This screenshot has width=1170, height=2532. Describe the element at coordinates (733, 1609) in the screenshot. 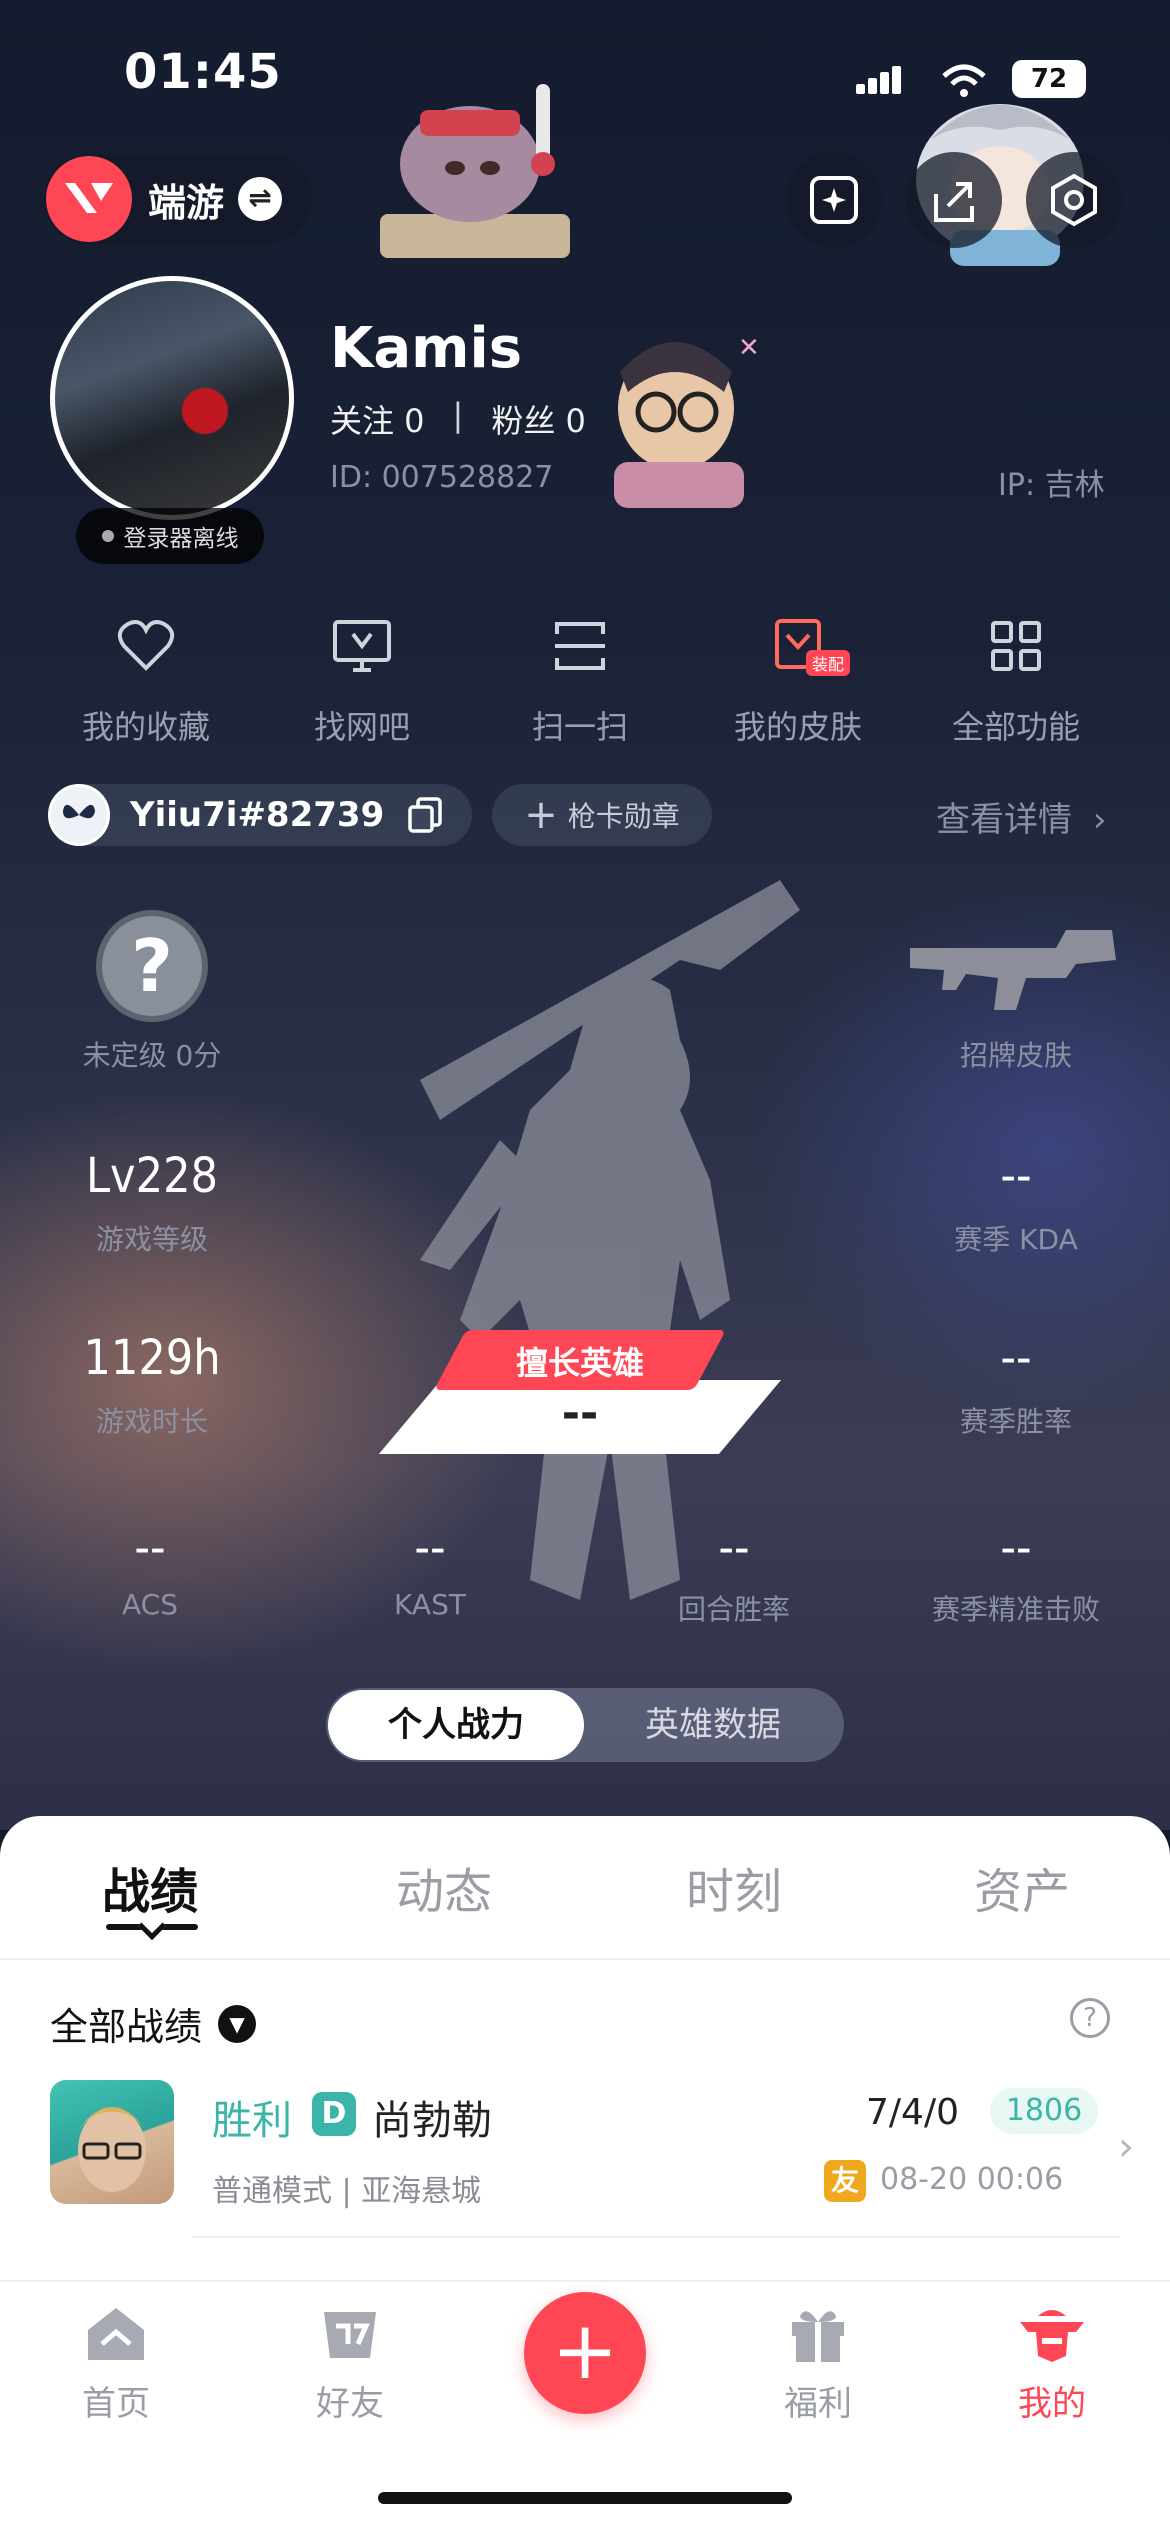

I see `round-winrate-label: 回合胜率` at that location.